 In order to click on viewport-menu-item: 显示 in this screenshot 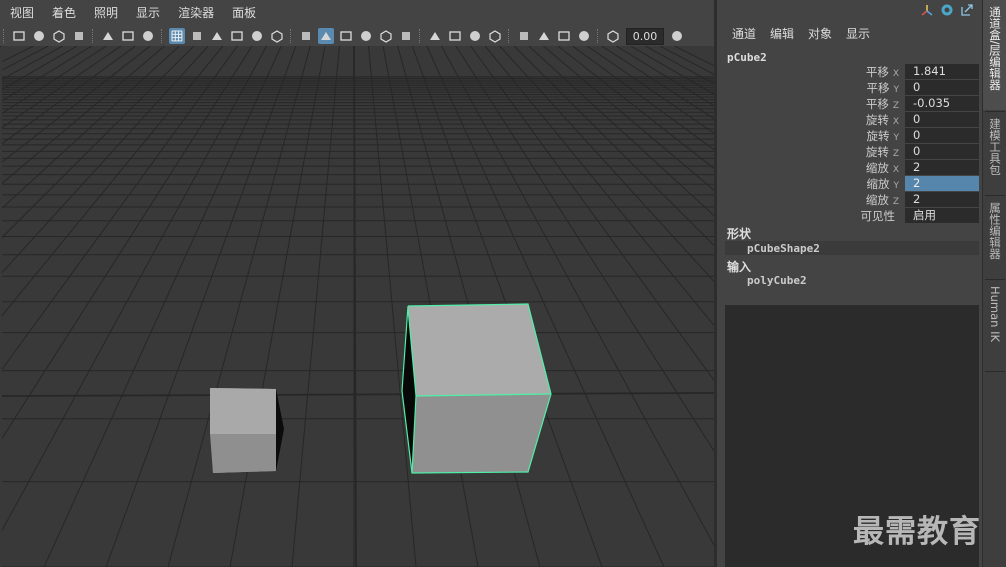, I will do `click(147, 13)`.